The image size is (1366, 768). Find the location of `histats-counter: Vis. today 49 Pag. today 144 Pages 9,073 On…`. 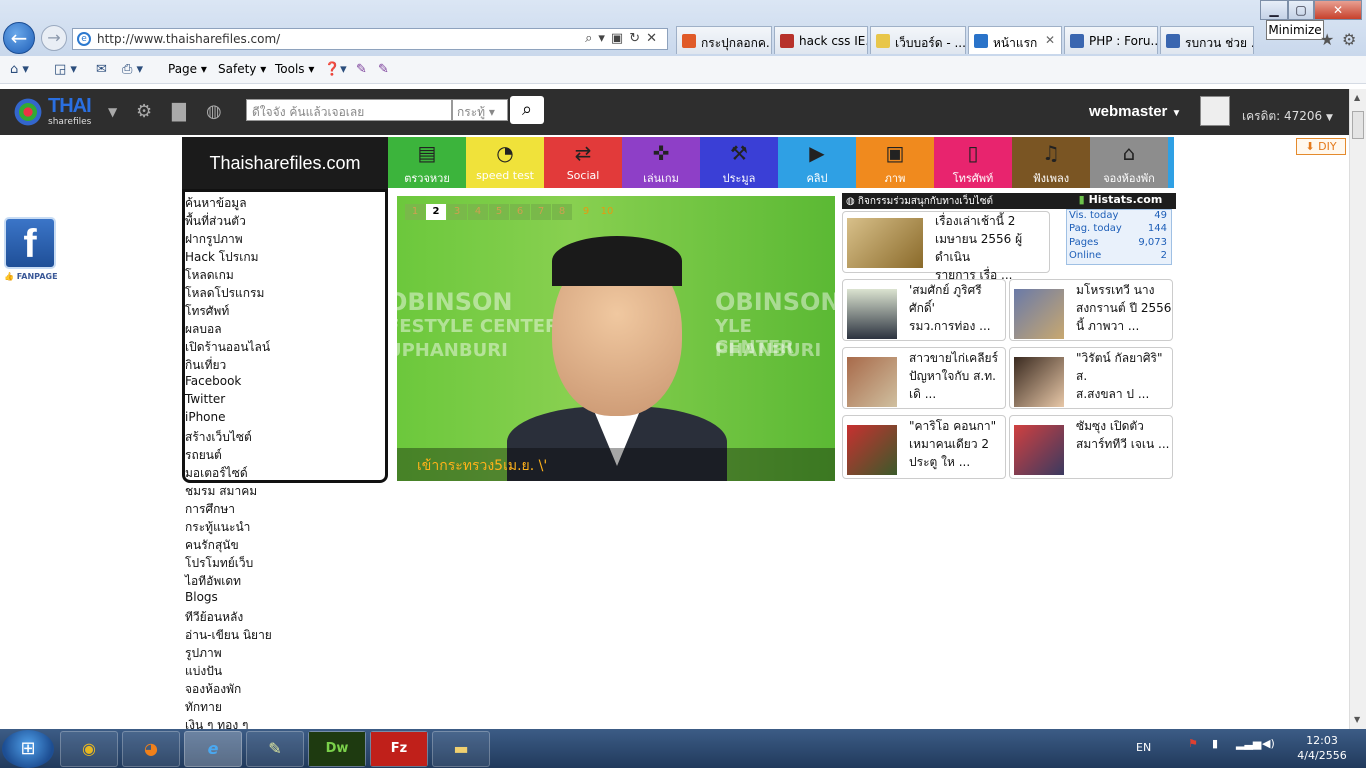

histats-counter: Vis. today 49 Pag. today 144 Pages 9,073 On… is located at coordinates (1119, 237).